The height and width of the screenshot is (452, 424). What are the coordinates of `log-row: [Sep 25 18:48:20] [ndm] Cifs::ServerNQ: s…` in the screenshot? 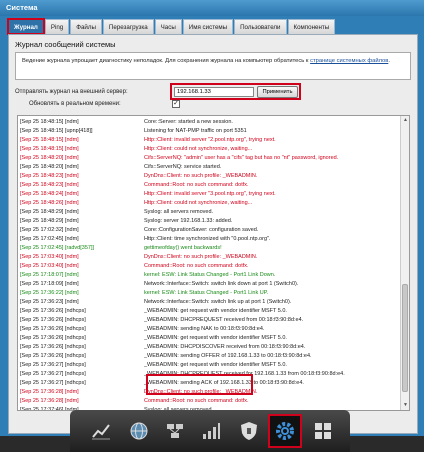 It's located at (209, 167).